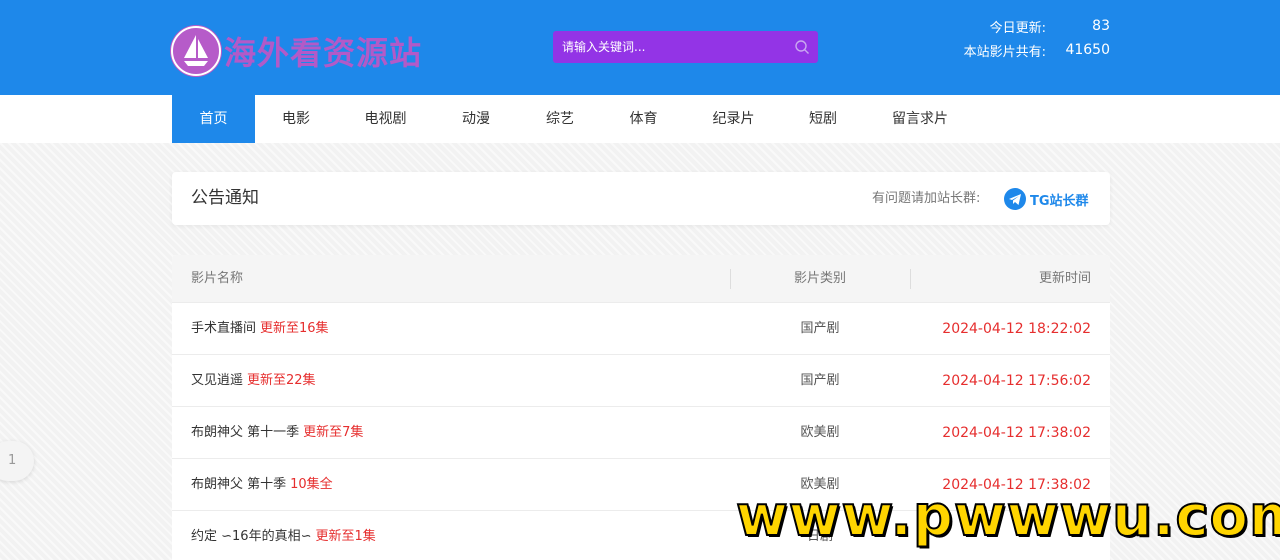 This screenshot has width=1280, height=560. Describe the element at coordinates (323, 53) in the screenshot. I see `site-logo-text: 海外看资源站` at that location.